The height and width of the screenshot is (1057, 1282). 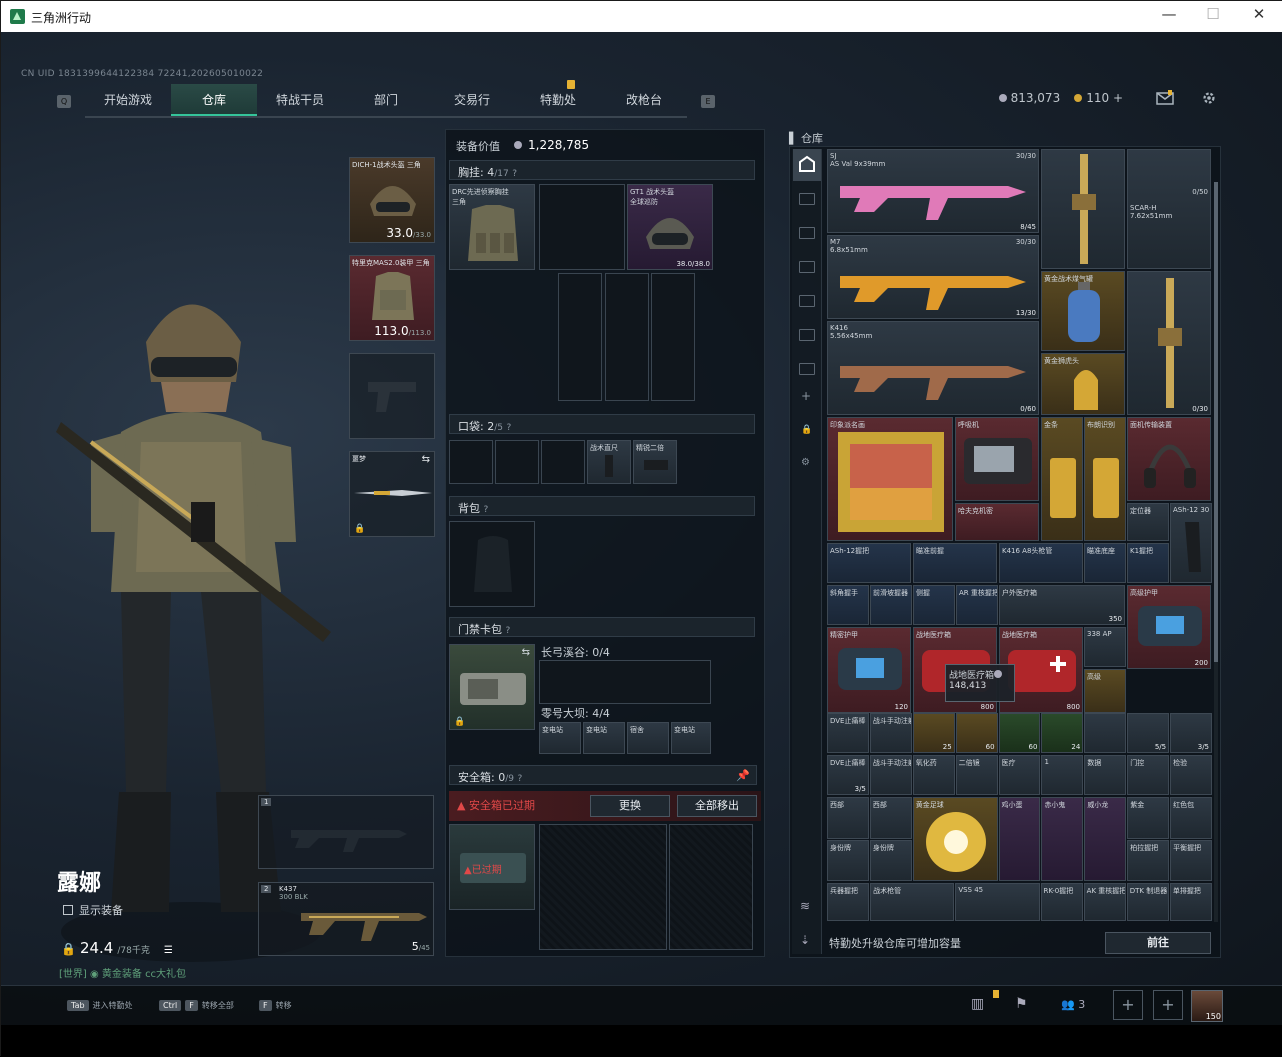 I want to click on stash-item: RK-0握把, so click(x=1061, y=902).